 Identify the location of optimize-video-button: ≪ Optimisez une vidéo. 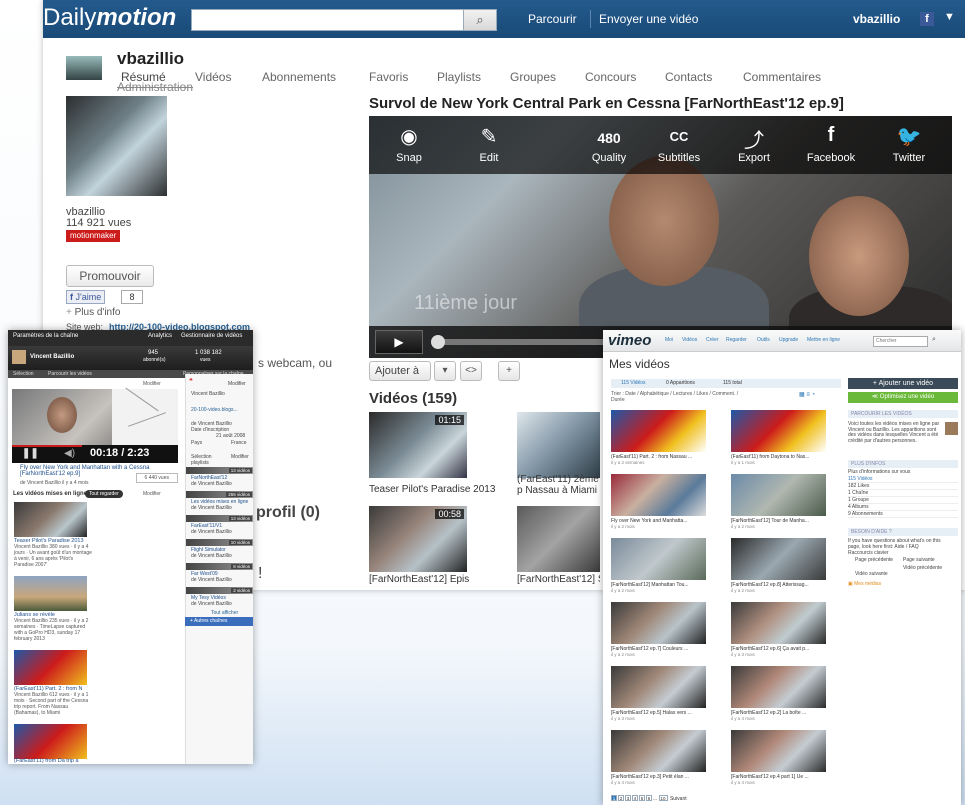
(903, 397).